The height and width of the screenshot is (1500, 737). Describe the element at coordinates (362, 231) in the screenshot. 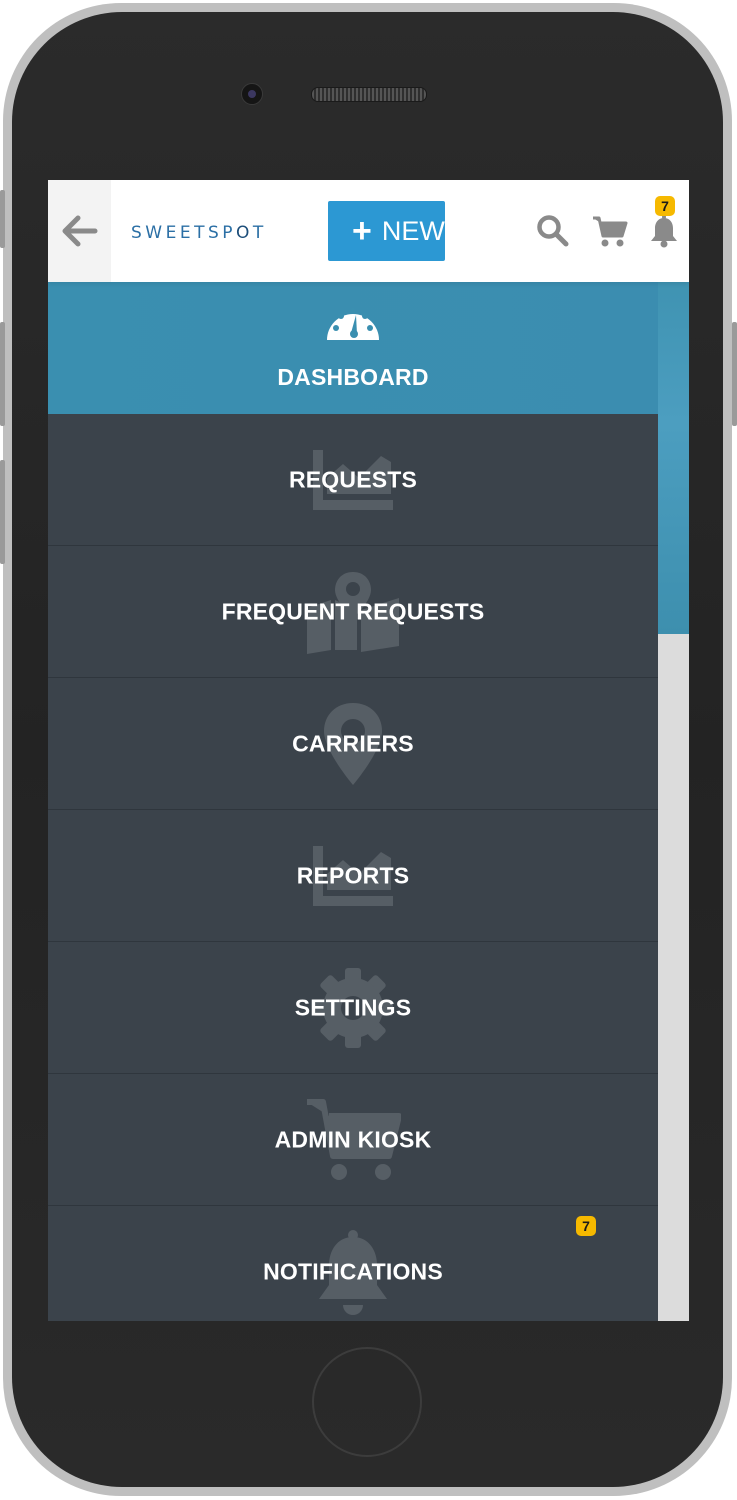

I see `plus-icon: +` at that location.